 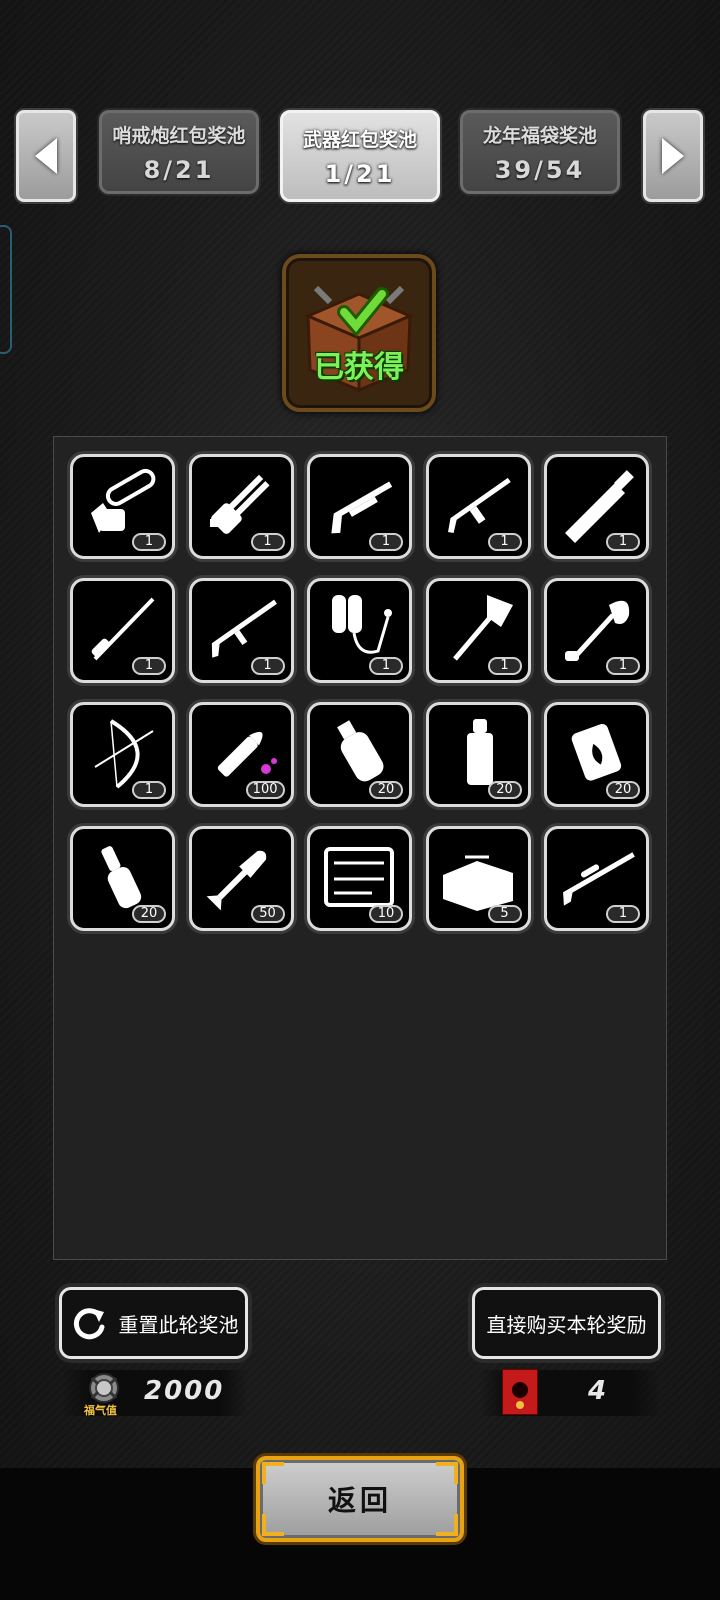 I want to click on reward-slot: 5, so click(x=478, y=878).